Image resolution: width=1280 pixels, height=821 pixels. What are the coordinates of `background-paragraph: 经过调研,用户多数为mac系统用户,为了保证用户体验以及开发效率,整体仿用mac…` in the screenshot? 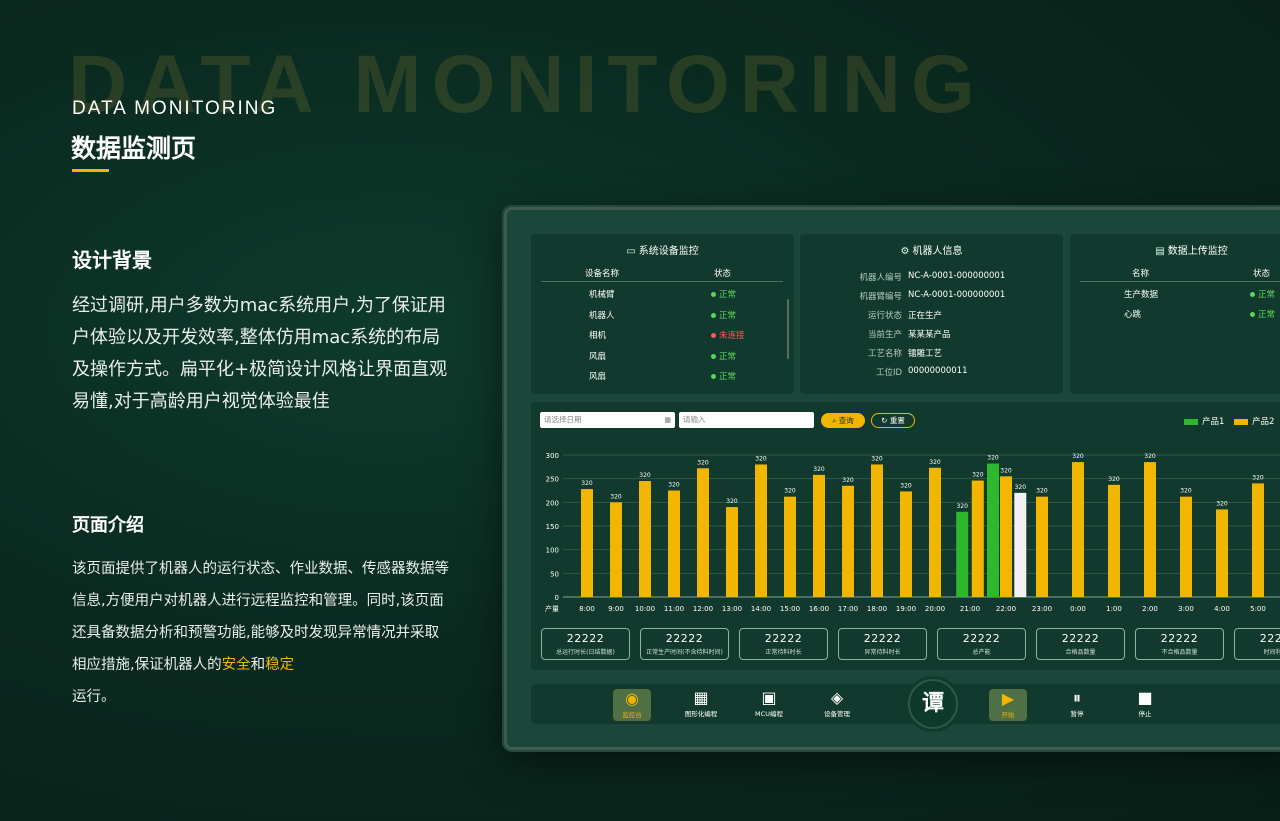 It's located at (260, 353).